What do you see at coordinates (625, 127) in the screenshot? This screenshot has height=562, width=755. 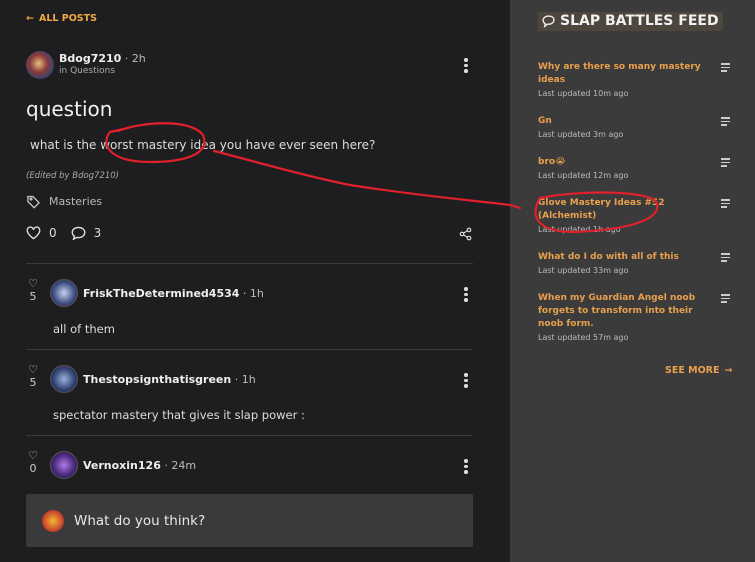 I see `feed-item: Gn Last updated 3m ago` at bounding box center [625, 127].